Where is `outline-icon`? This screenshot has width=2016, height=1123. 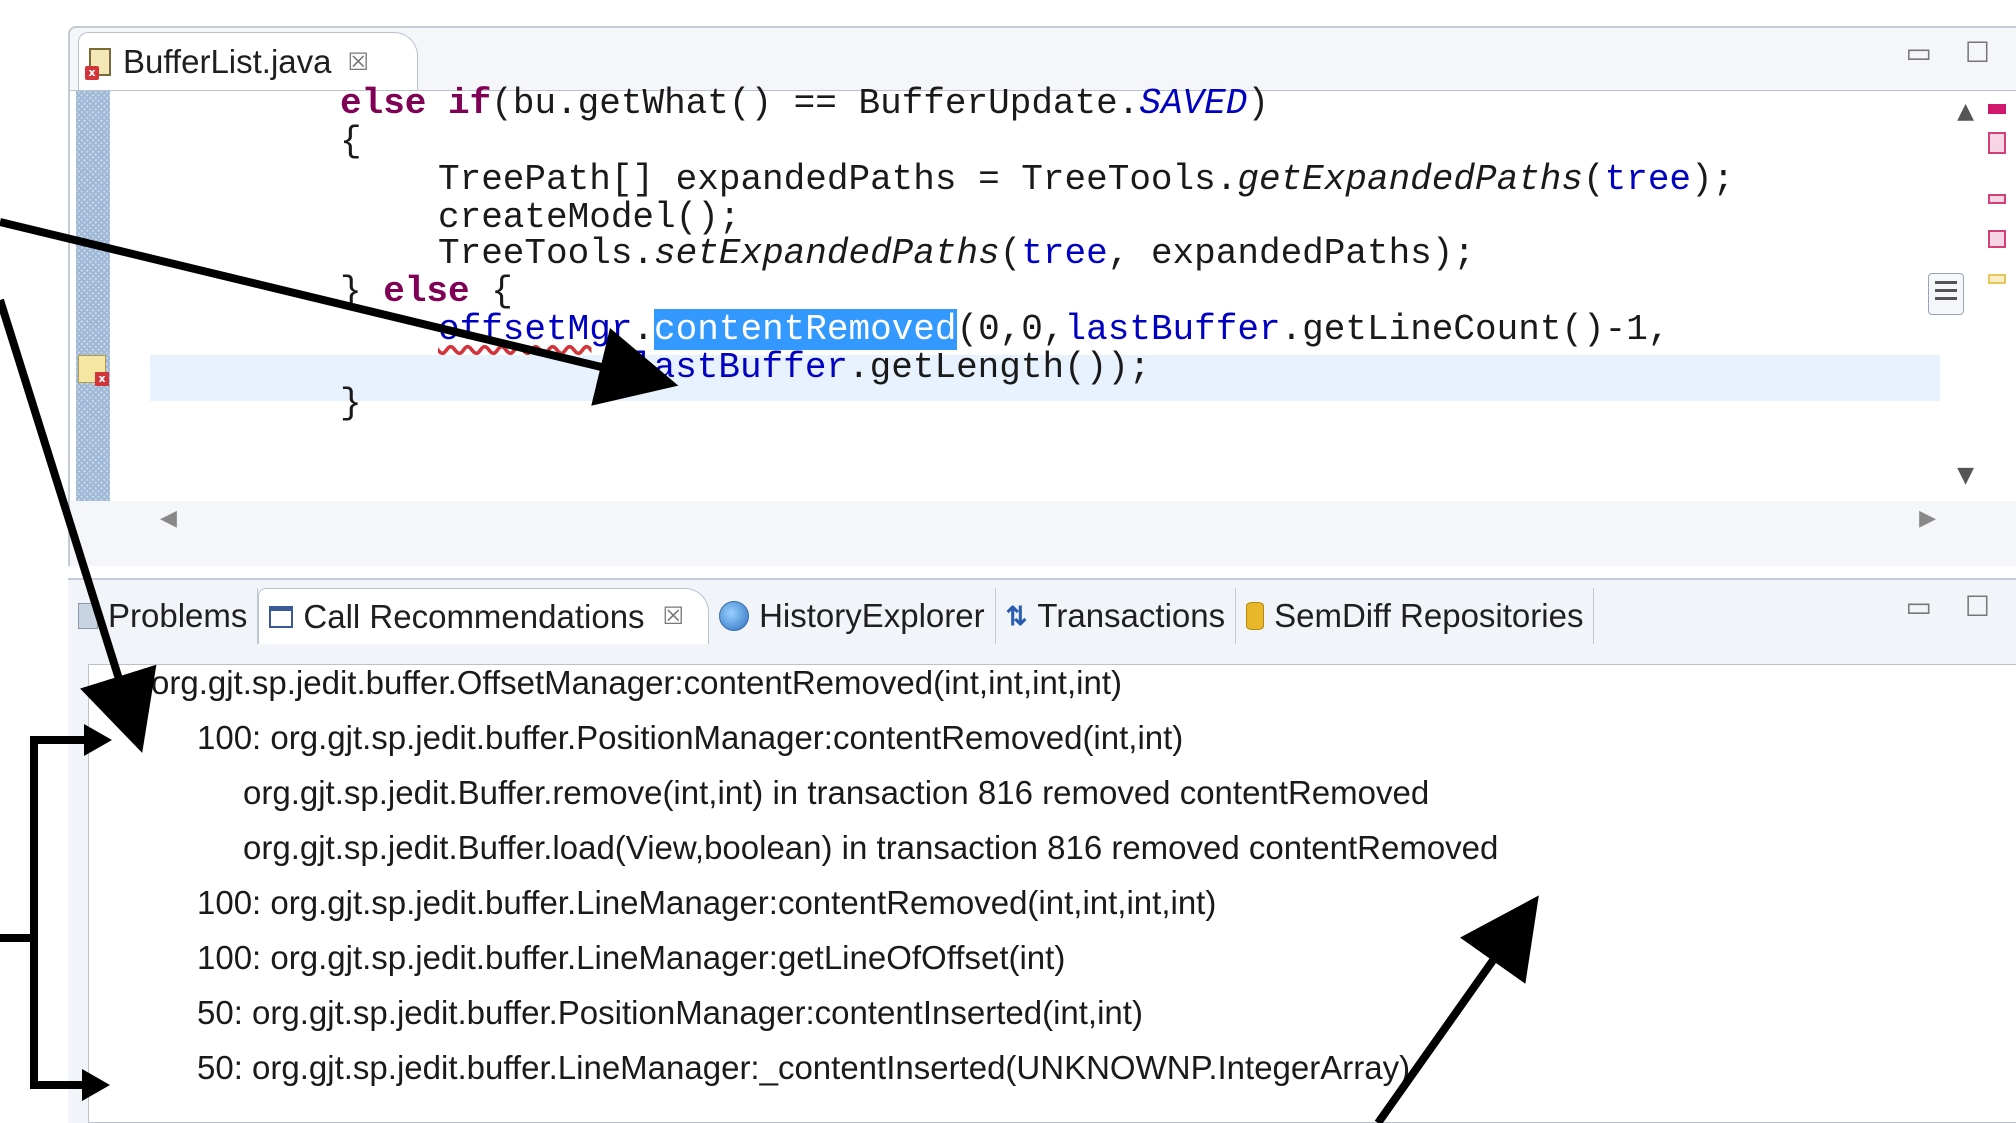 outline-icon is located at coordinates (1946, 294).